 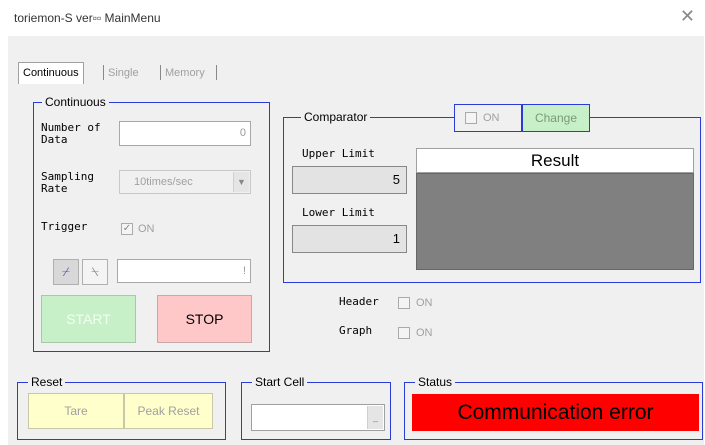 What do you see at coordinates (687, 16) in the screenshot?
I see `close-icon: ✕` at bounding box center [687, 16].